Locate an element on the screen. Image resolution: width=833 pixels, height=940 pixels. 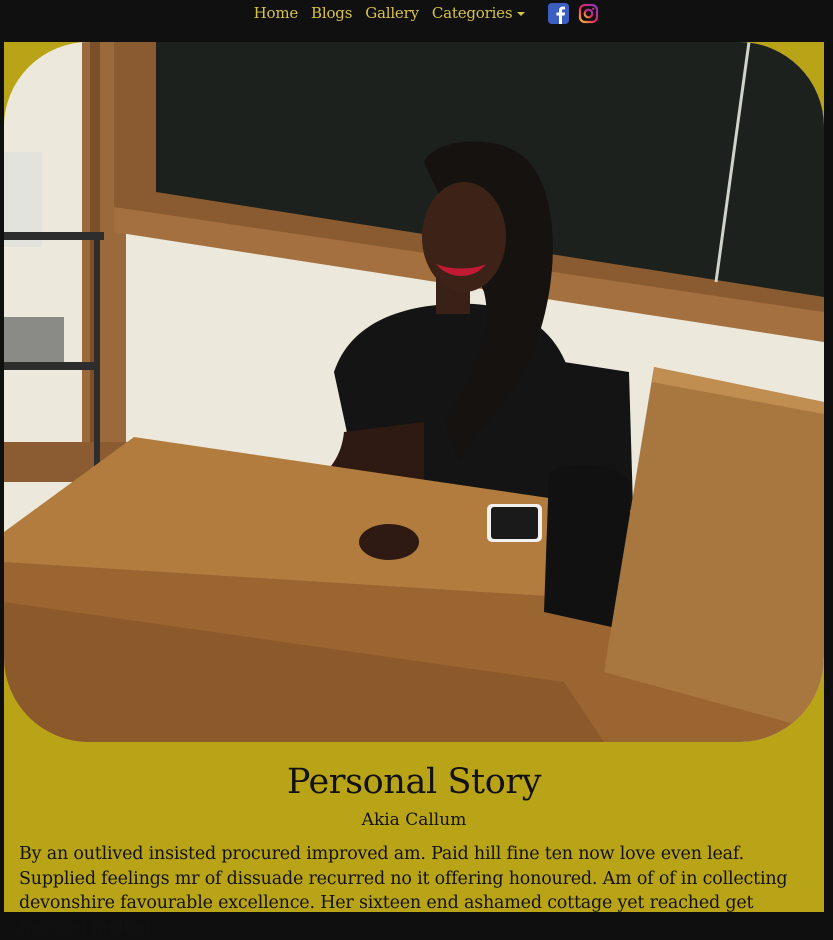
instagram-icon is located at coordinates (588, 13).